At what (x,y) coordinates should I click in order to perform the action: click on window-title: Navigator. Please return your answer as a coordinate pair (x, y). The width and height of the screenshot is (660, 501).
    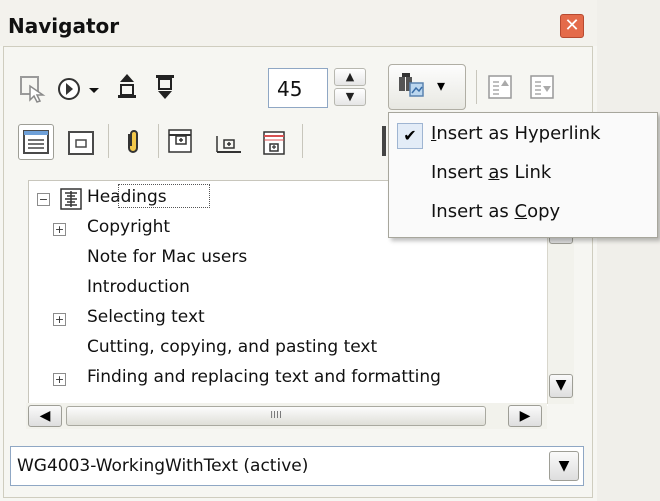
    Looking at the image, I should click on (64, 26).